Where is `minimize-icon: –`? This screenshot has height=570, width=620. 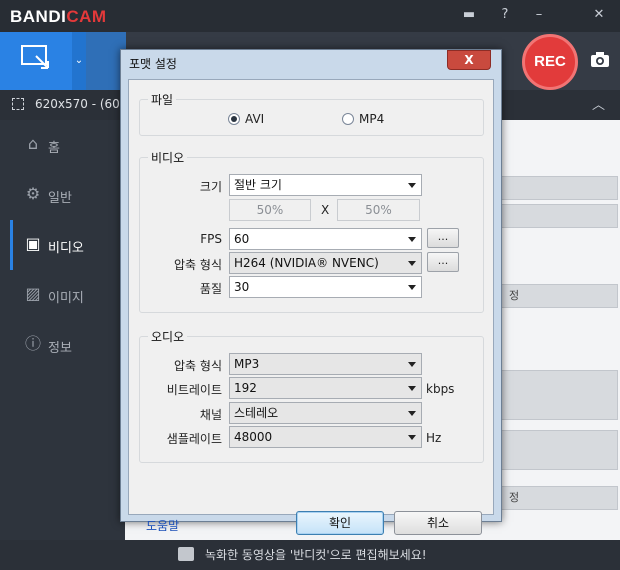 minimize-icon: – is located at coordinates (539, 15).